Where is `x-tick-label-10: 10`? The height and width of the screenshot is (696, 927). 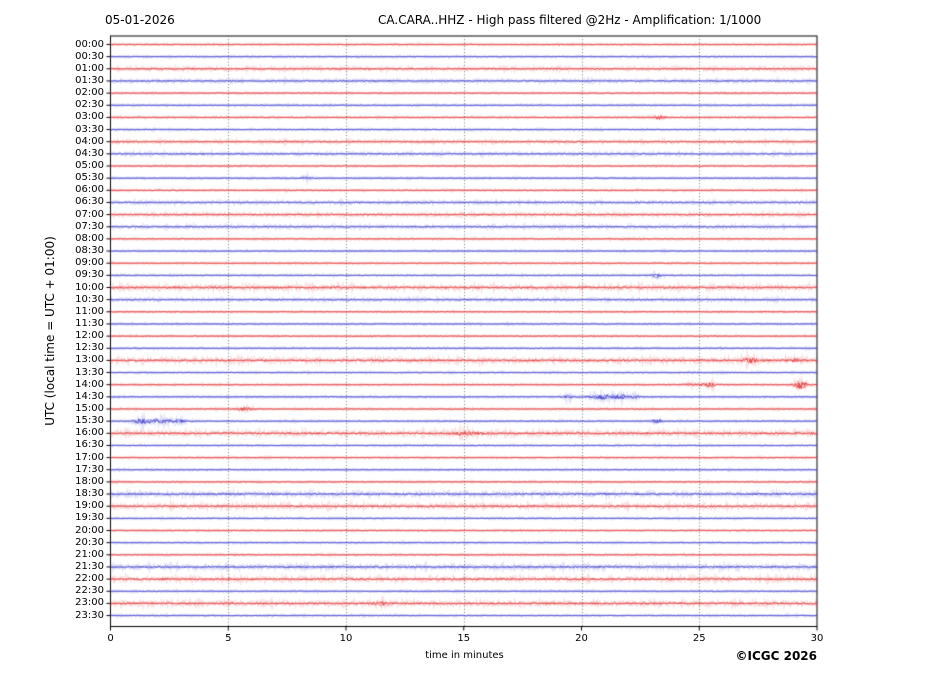 x-tick-label-10: 10 is located at coordinates (346, 638).